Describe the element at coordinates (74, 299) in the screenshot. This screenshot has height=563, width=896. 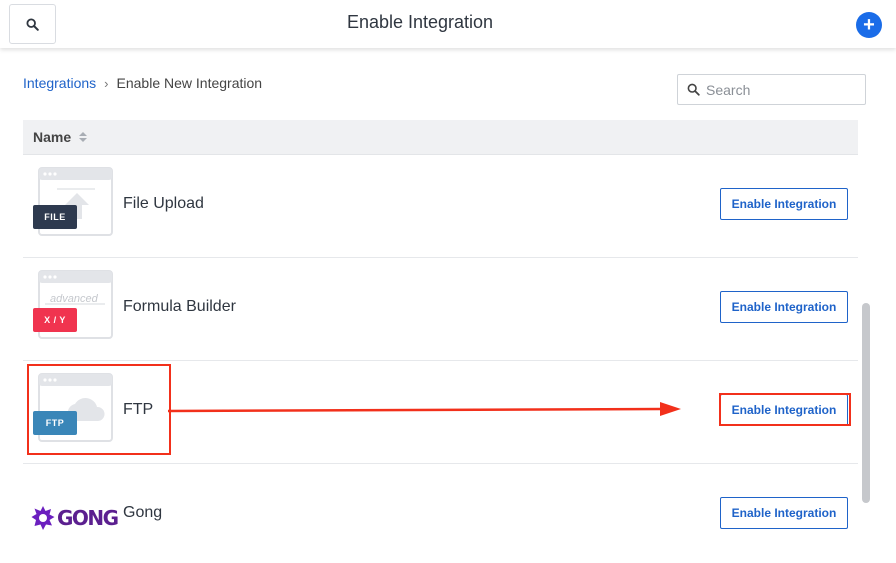
I see `advanced-label: advanced` at that location.